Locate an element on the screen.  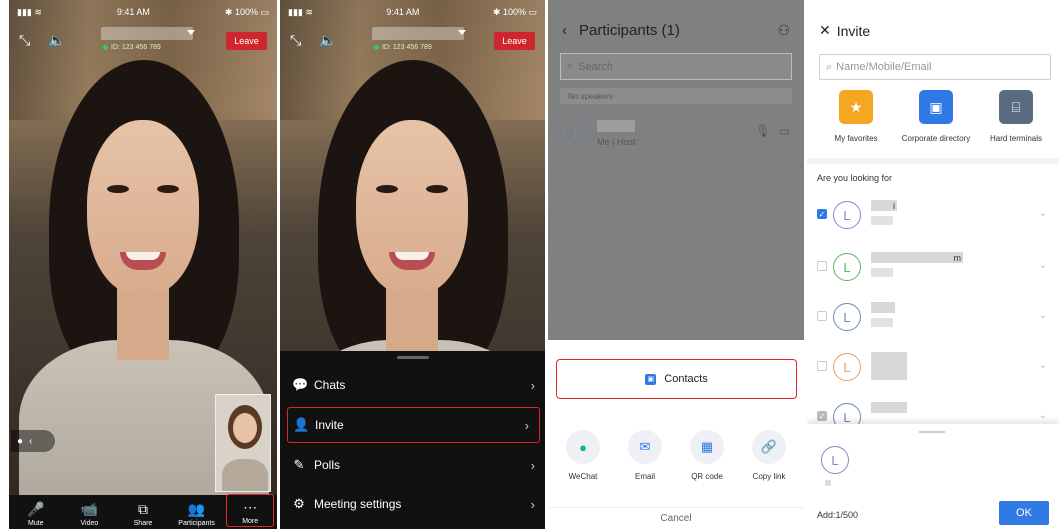
chat-toggle: ● ‹ is located at coordinates (33, 441).